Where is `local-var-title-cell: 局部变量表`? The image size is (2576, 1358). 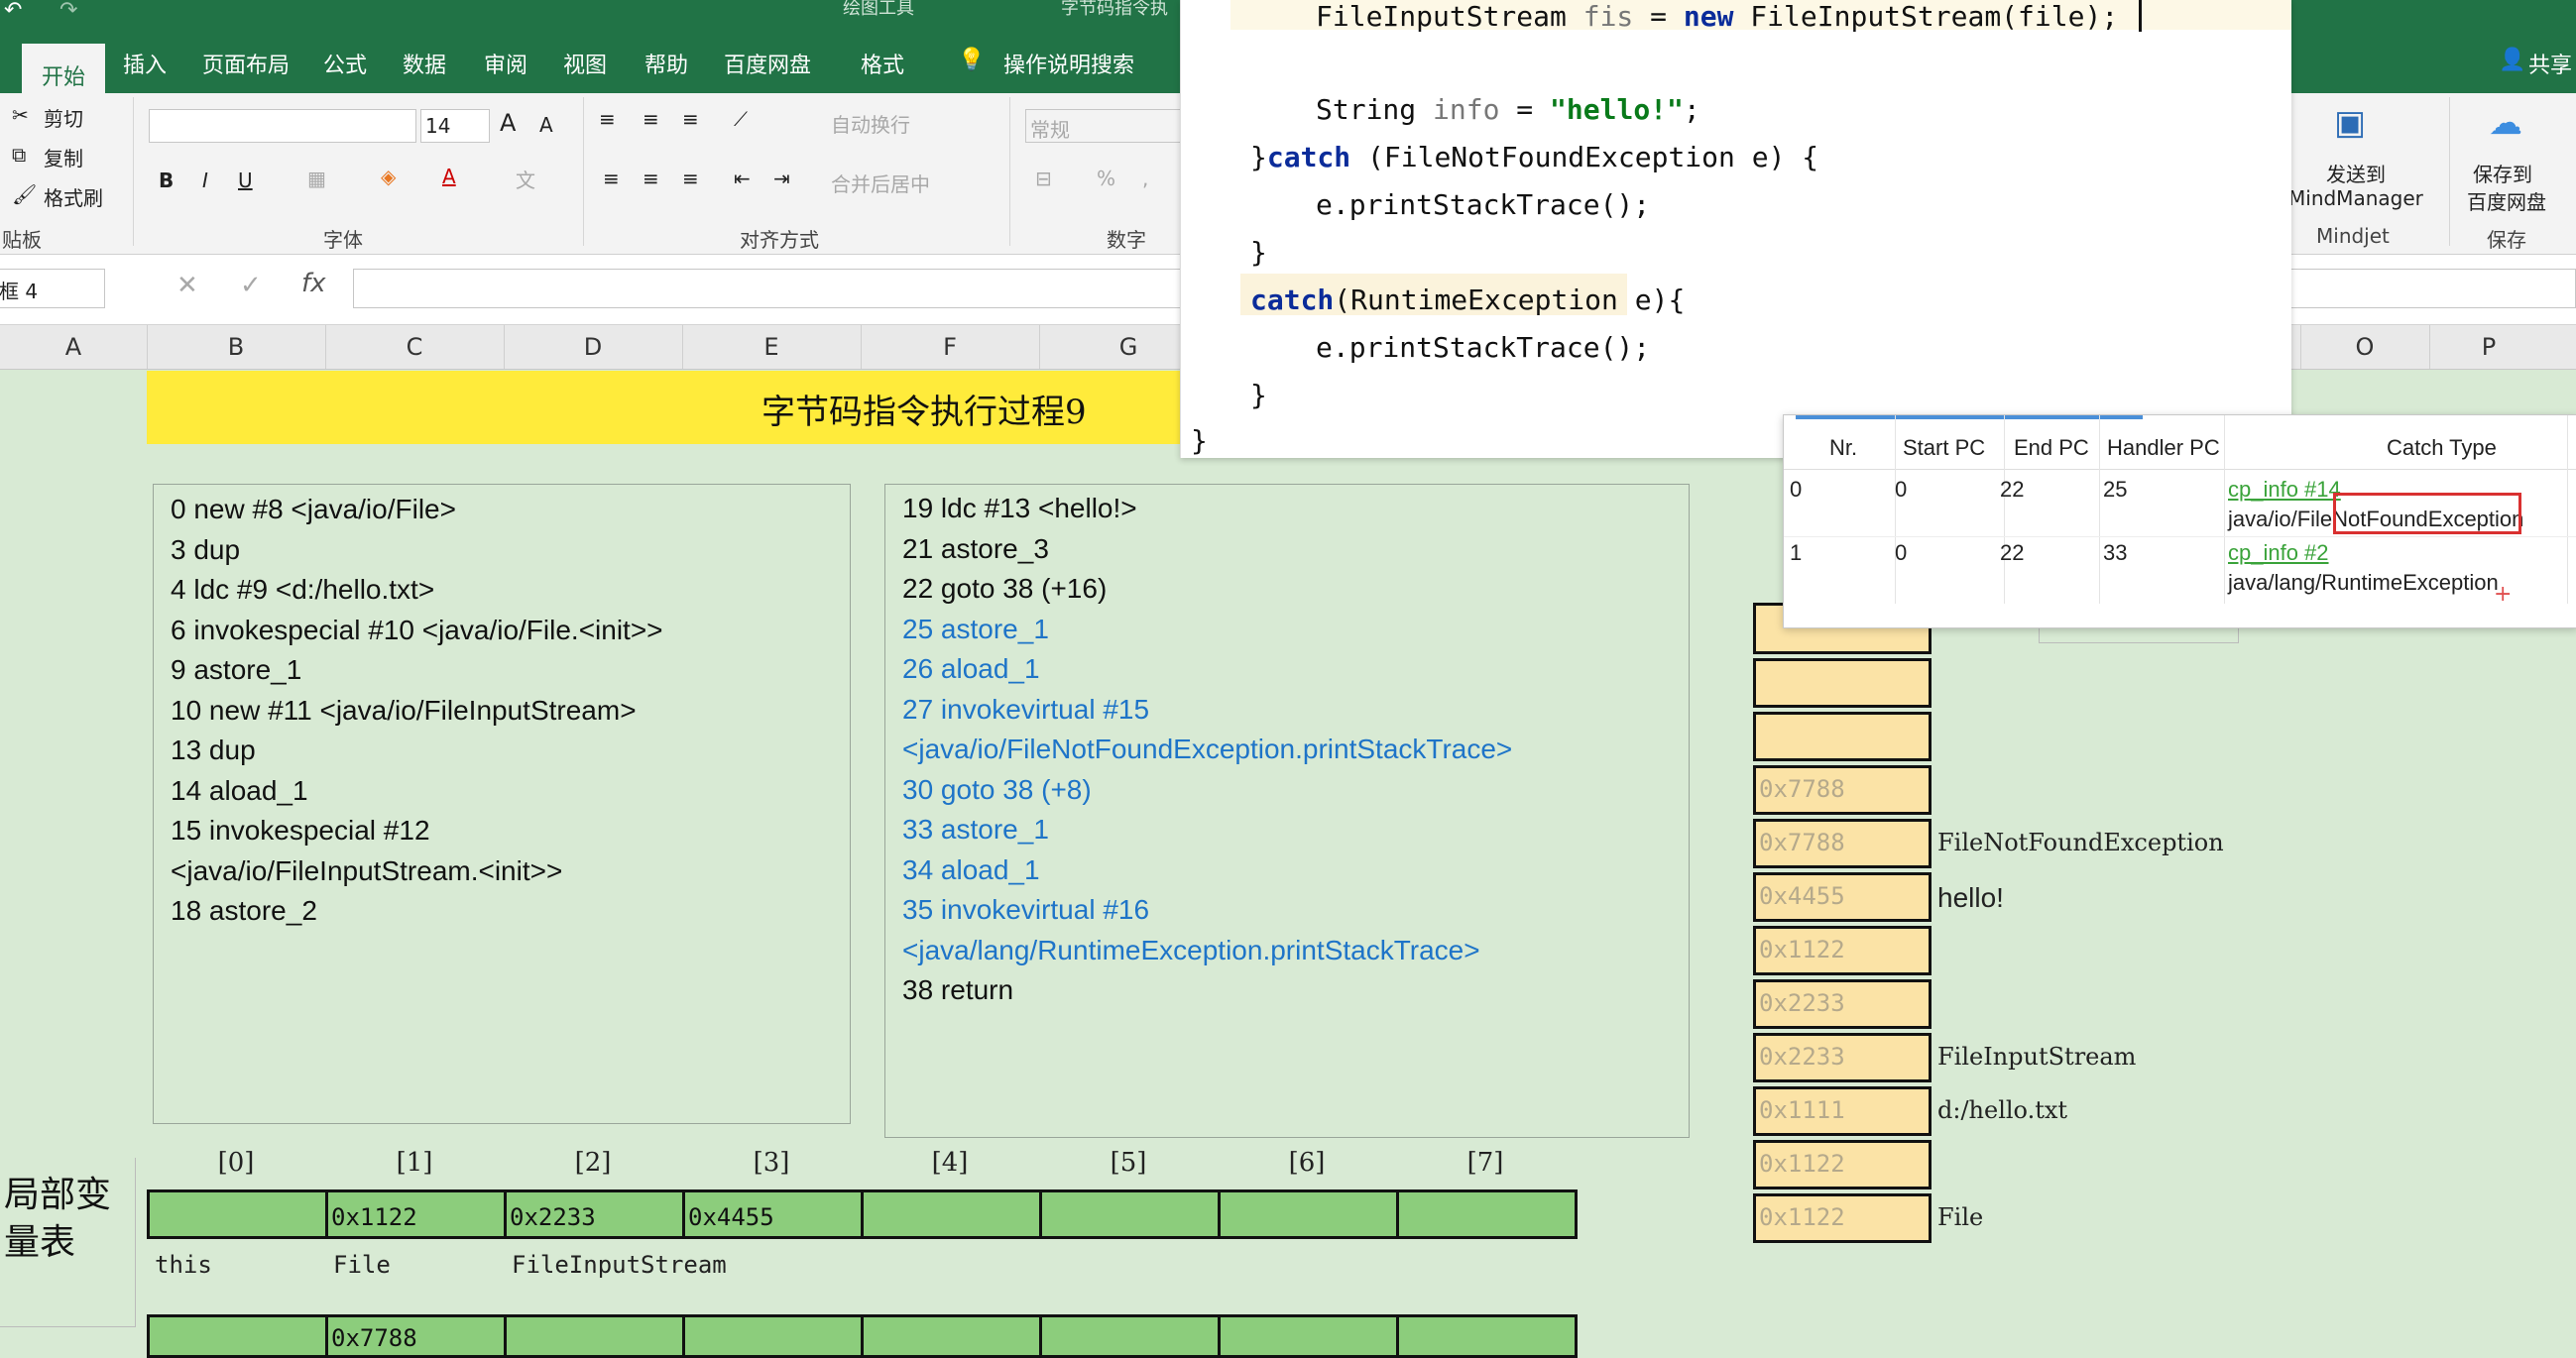
local-var-title-cell: 局部变量表 is located at coordinates (68, 1242).